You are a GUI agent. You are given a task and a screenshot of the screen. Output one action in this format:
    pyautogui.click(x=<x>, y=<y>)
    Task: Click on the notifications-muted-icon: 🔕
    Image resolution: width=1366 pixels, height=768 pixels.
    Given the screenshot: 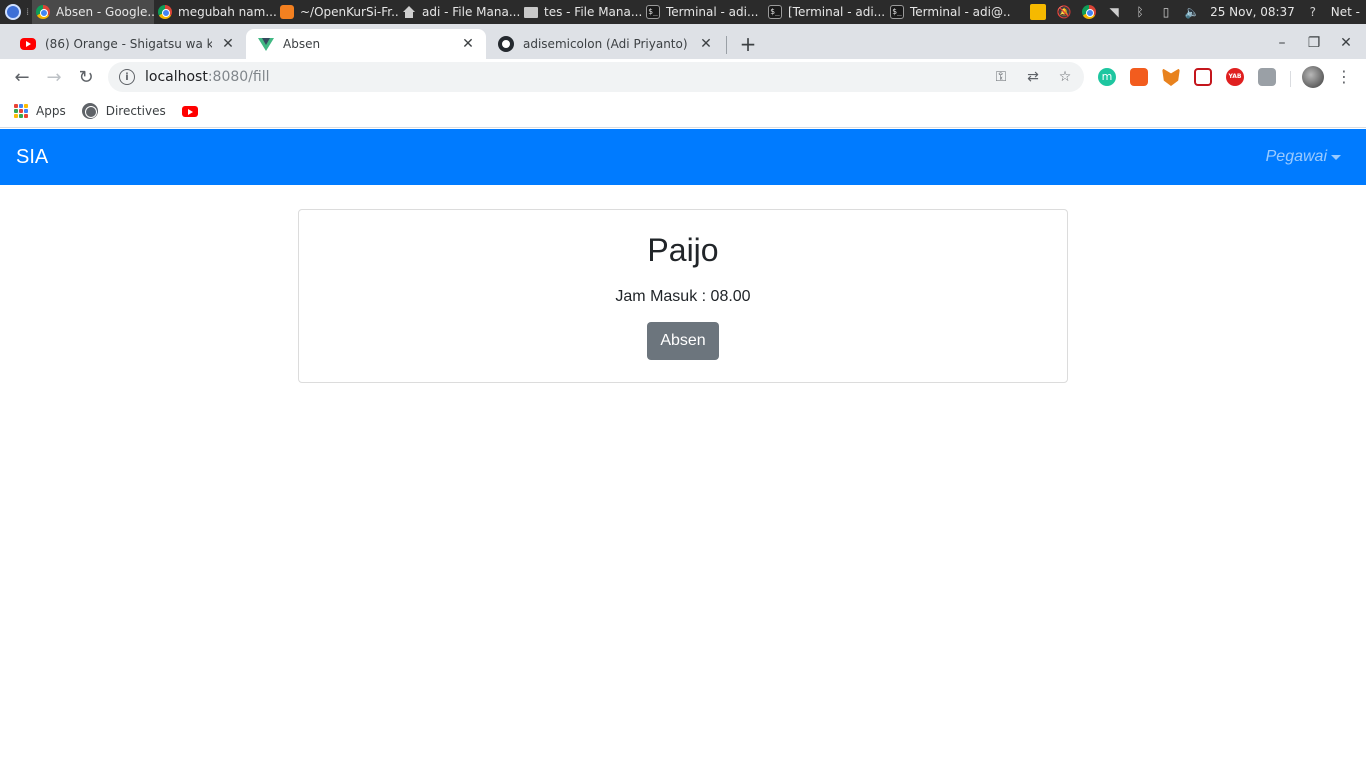 What is the action you would take?
    pyautogui.click(x=1064, y=12)
    